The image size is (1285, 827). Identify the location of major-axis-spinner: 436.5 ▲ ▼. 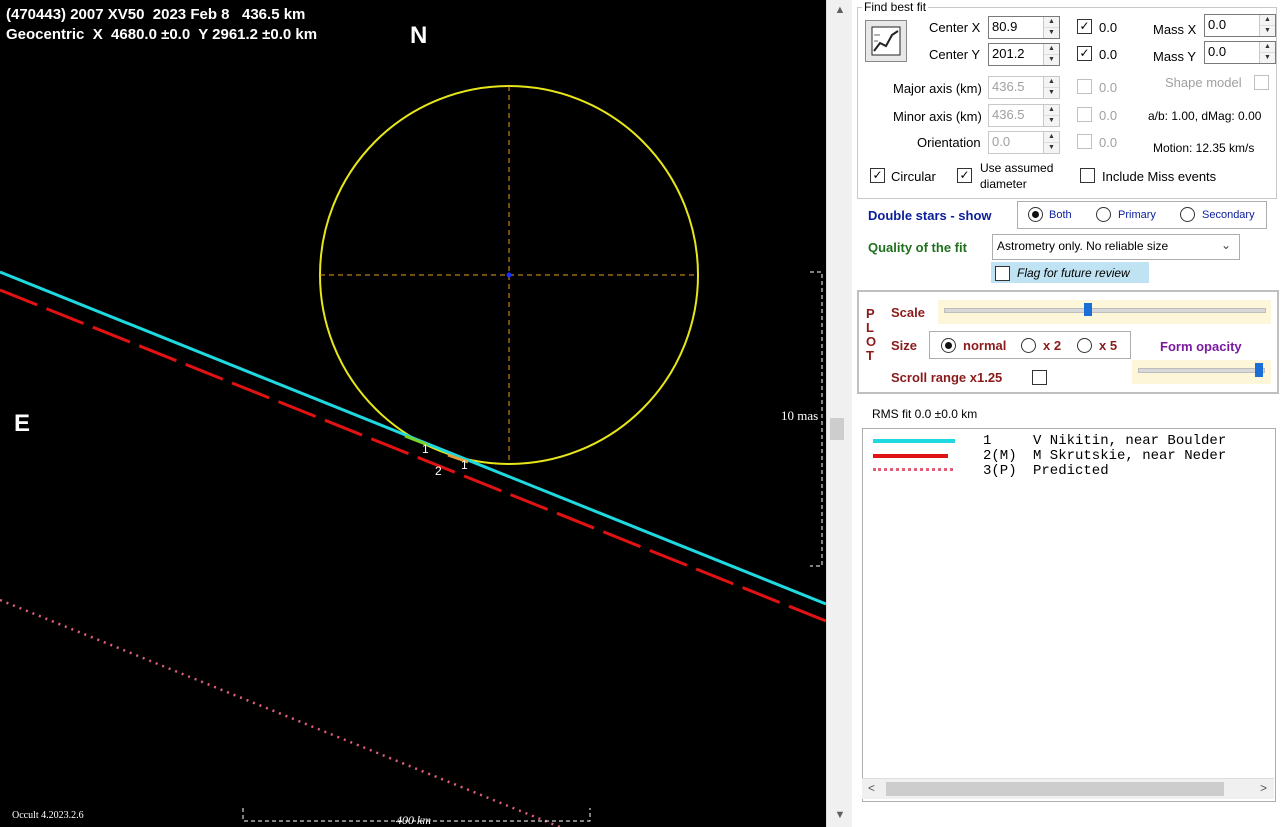
(1024, 87).